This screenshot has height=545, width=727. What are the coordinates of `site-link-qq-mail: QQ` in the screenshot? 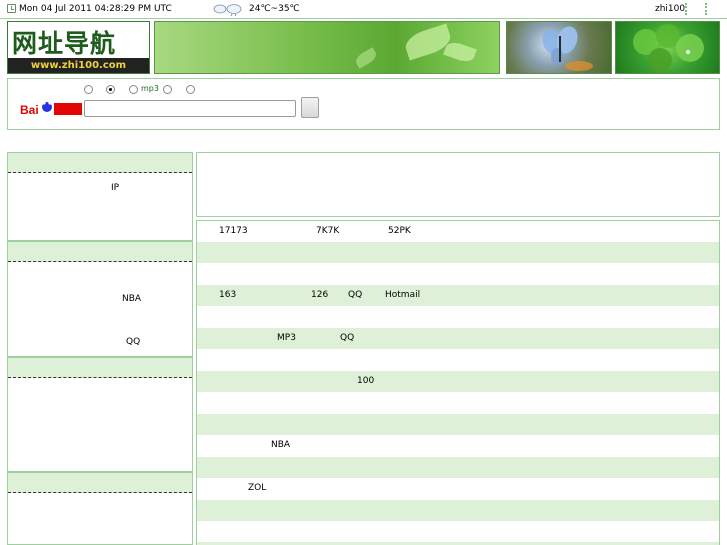 It's located at (355, 295).